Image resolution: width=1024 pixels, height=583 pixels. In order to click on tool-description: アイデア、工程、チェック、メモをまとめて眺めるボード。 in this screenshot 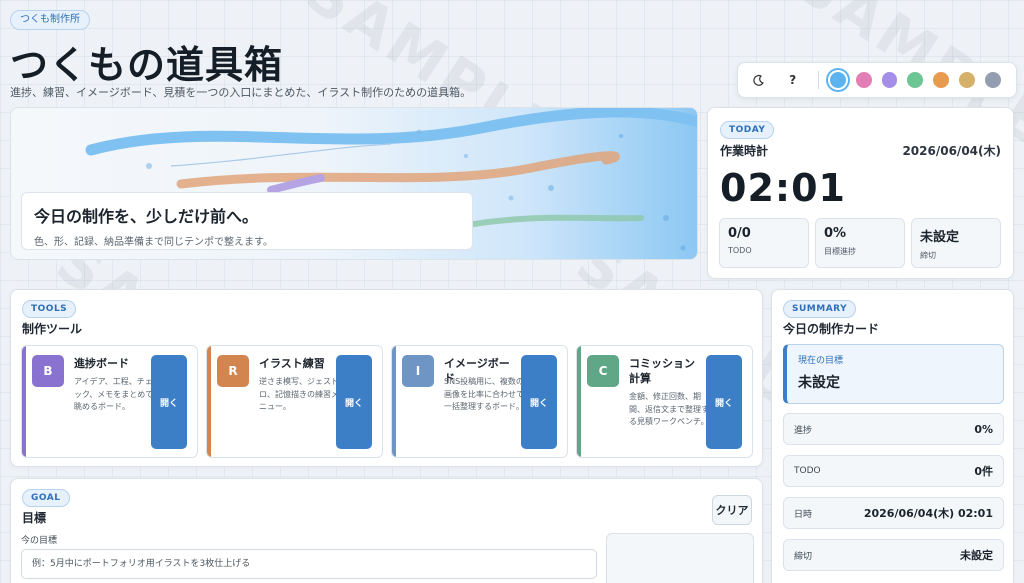, I will do `click(114, 394)`.